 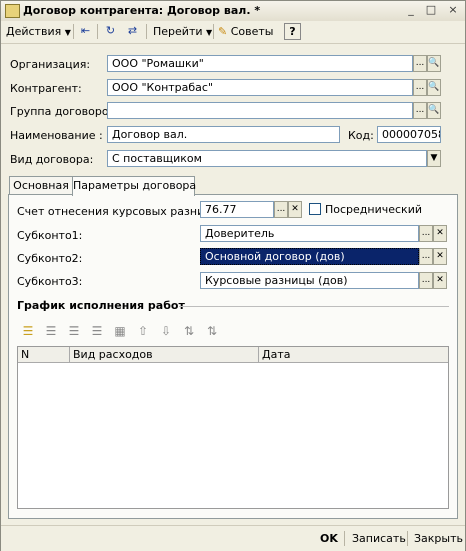 I want to click on edit-row-icon: ☰, so click(x=74, y=331).